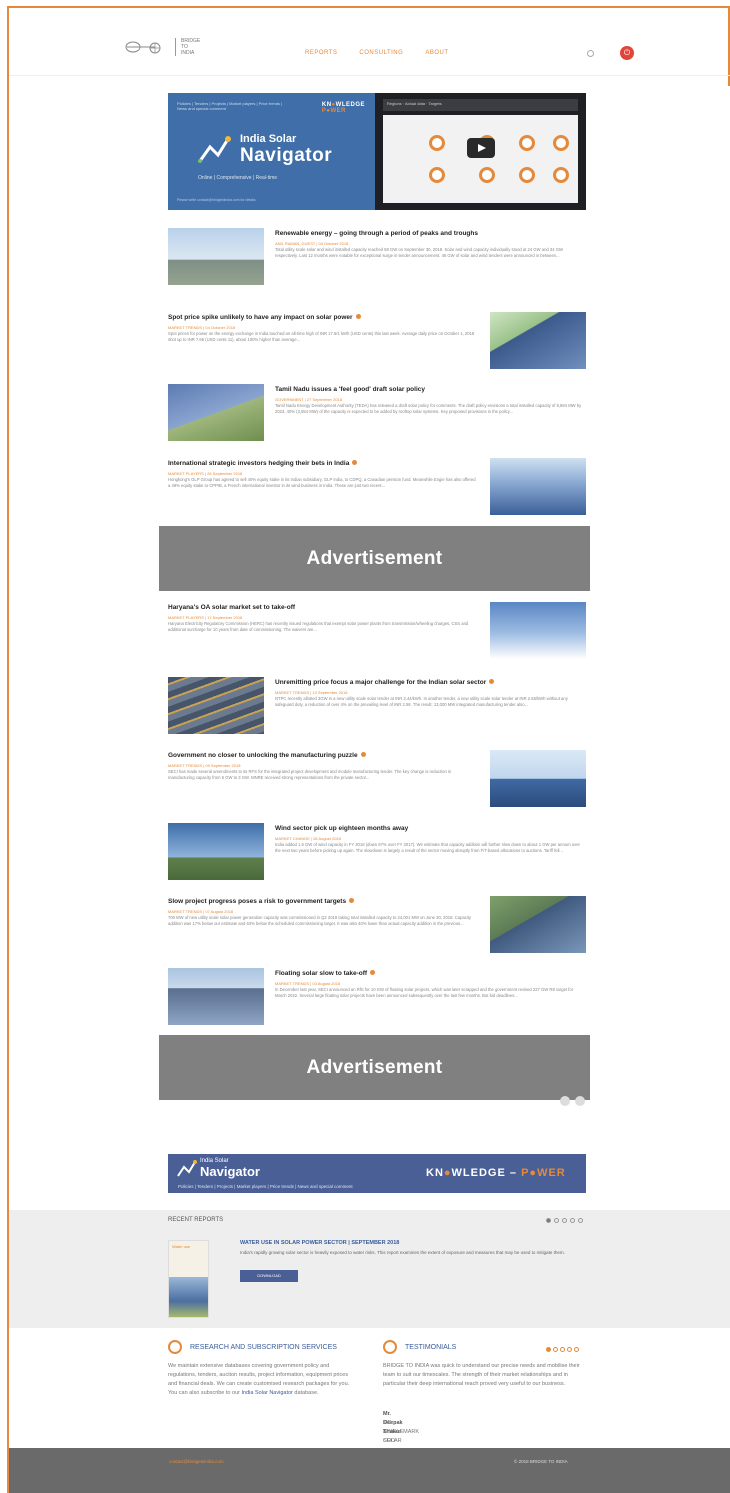  What do you see at coordinates (373, 972) in the screenshot?
I see `new-badge-icon` at bounding box center [373, 972].